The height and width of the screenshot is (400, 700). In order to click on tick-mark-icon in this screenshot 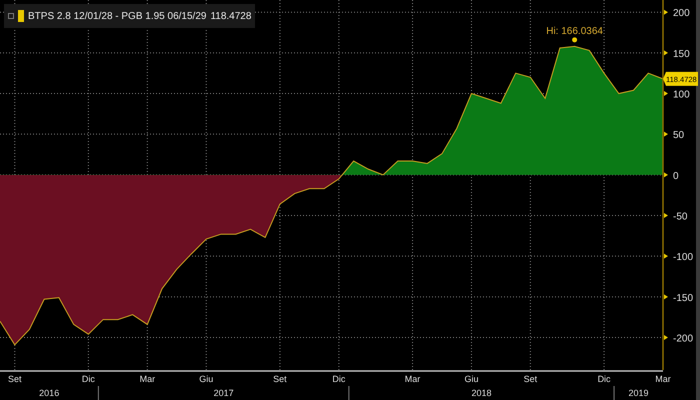, I will do `click(666, 12)`.